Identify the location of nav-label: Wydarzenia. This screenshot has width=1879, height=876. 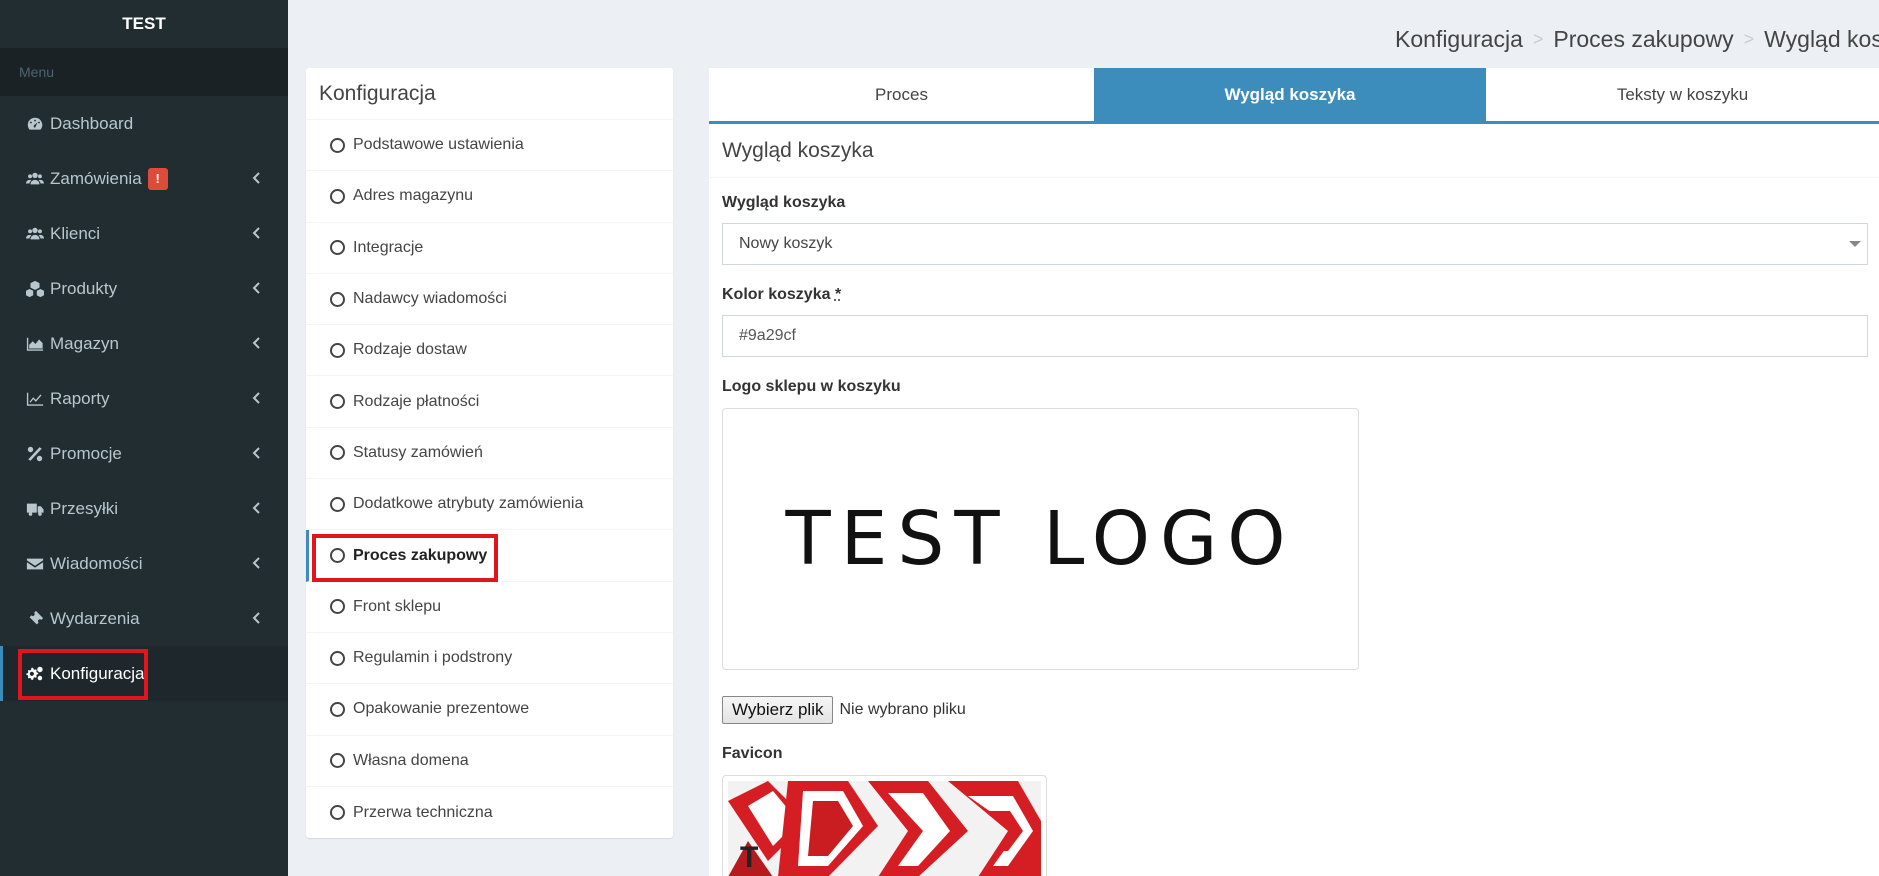
(95, 618).